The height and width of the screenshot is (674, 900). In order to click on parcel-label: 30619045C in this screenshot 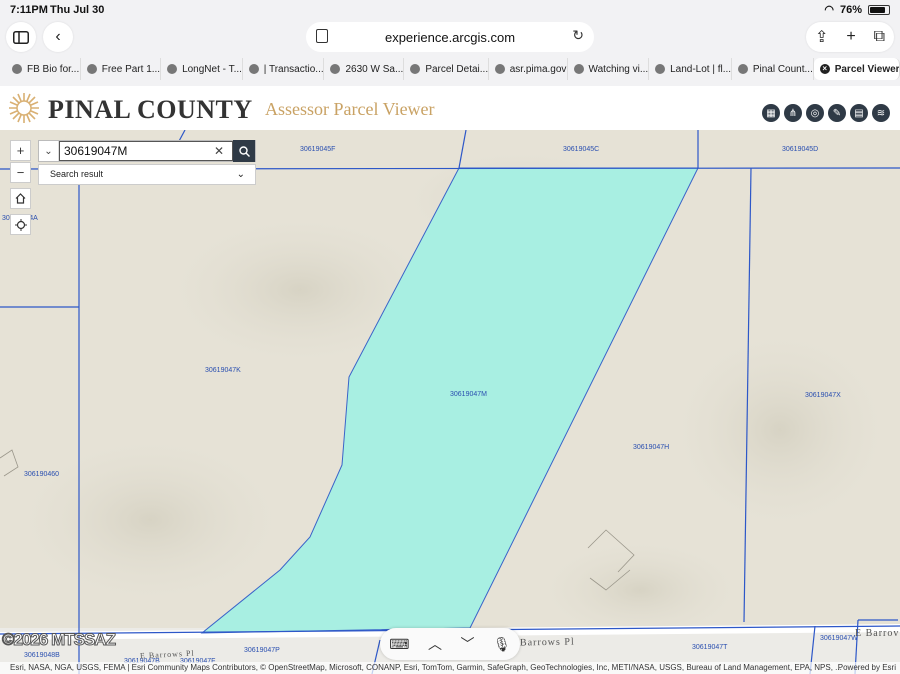, I will do `click(581, 149)`.